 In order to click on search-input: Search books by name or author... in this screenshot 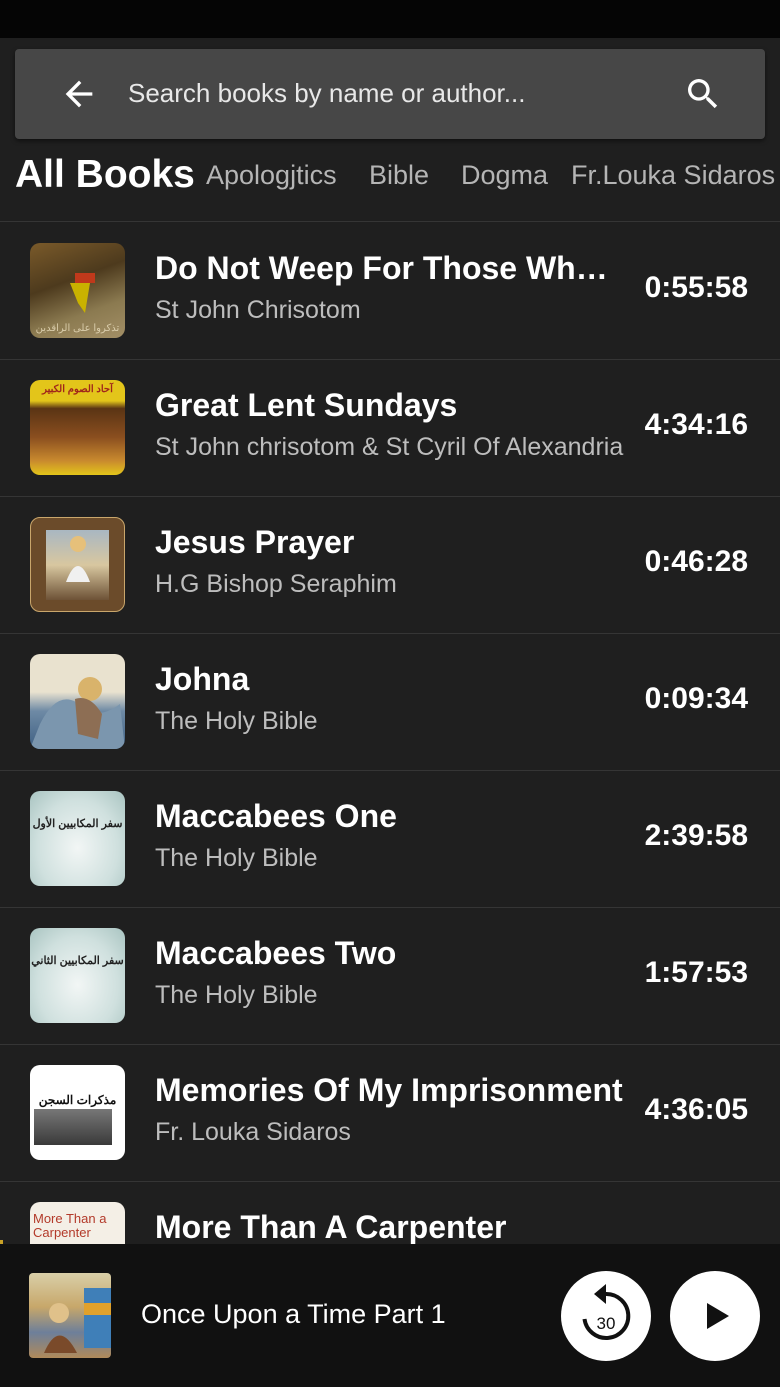, I will do `click(326, 93)`.